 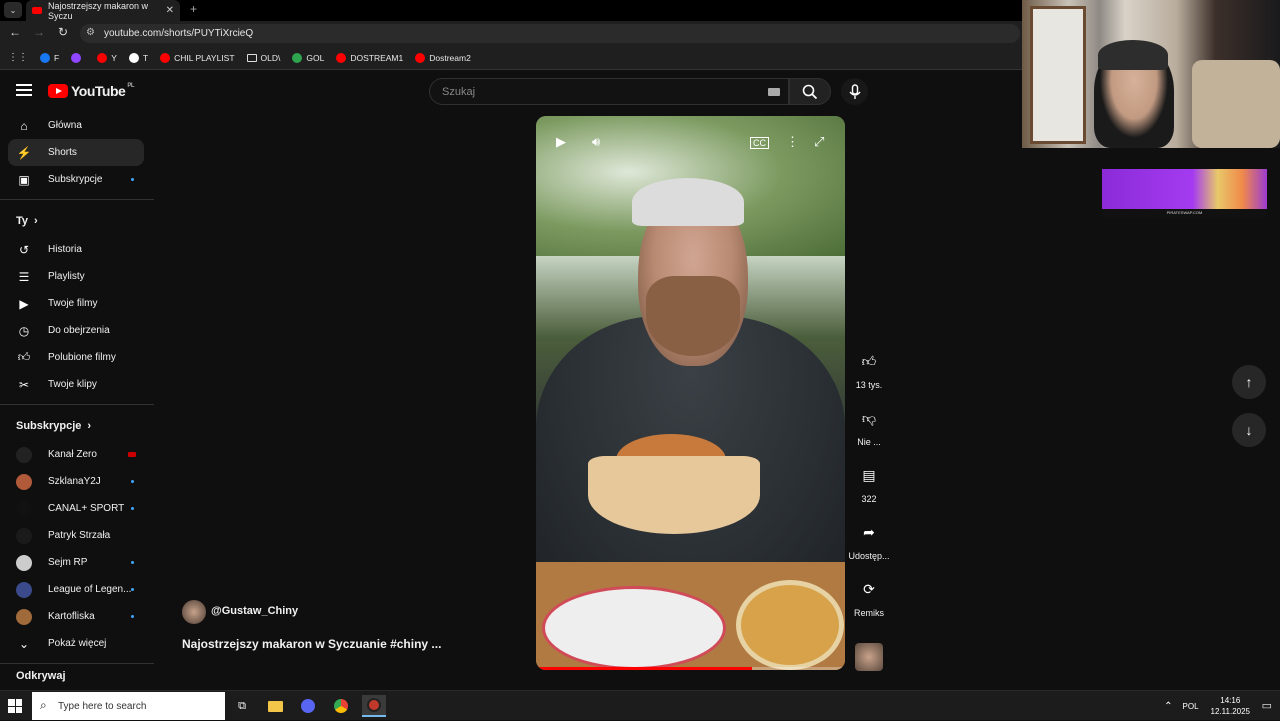 I want to click on sidebar-you-header: Ty ›, so click(x=77, y=221).